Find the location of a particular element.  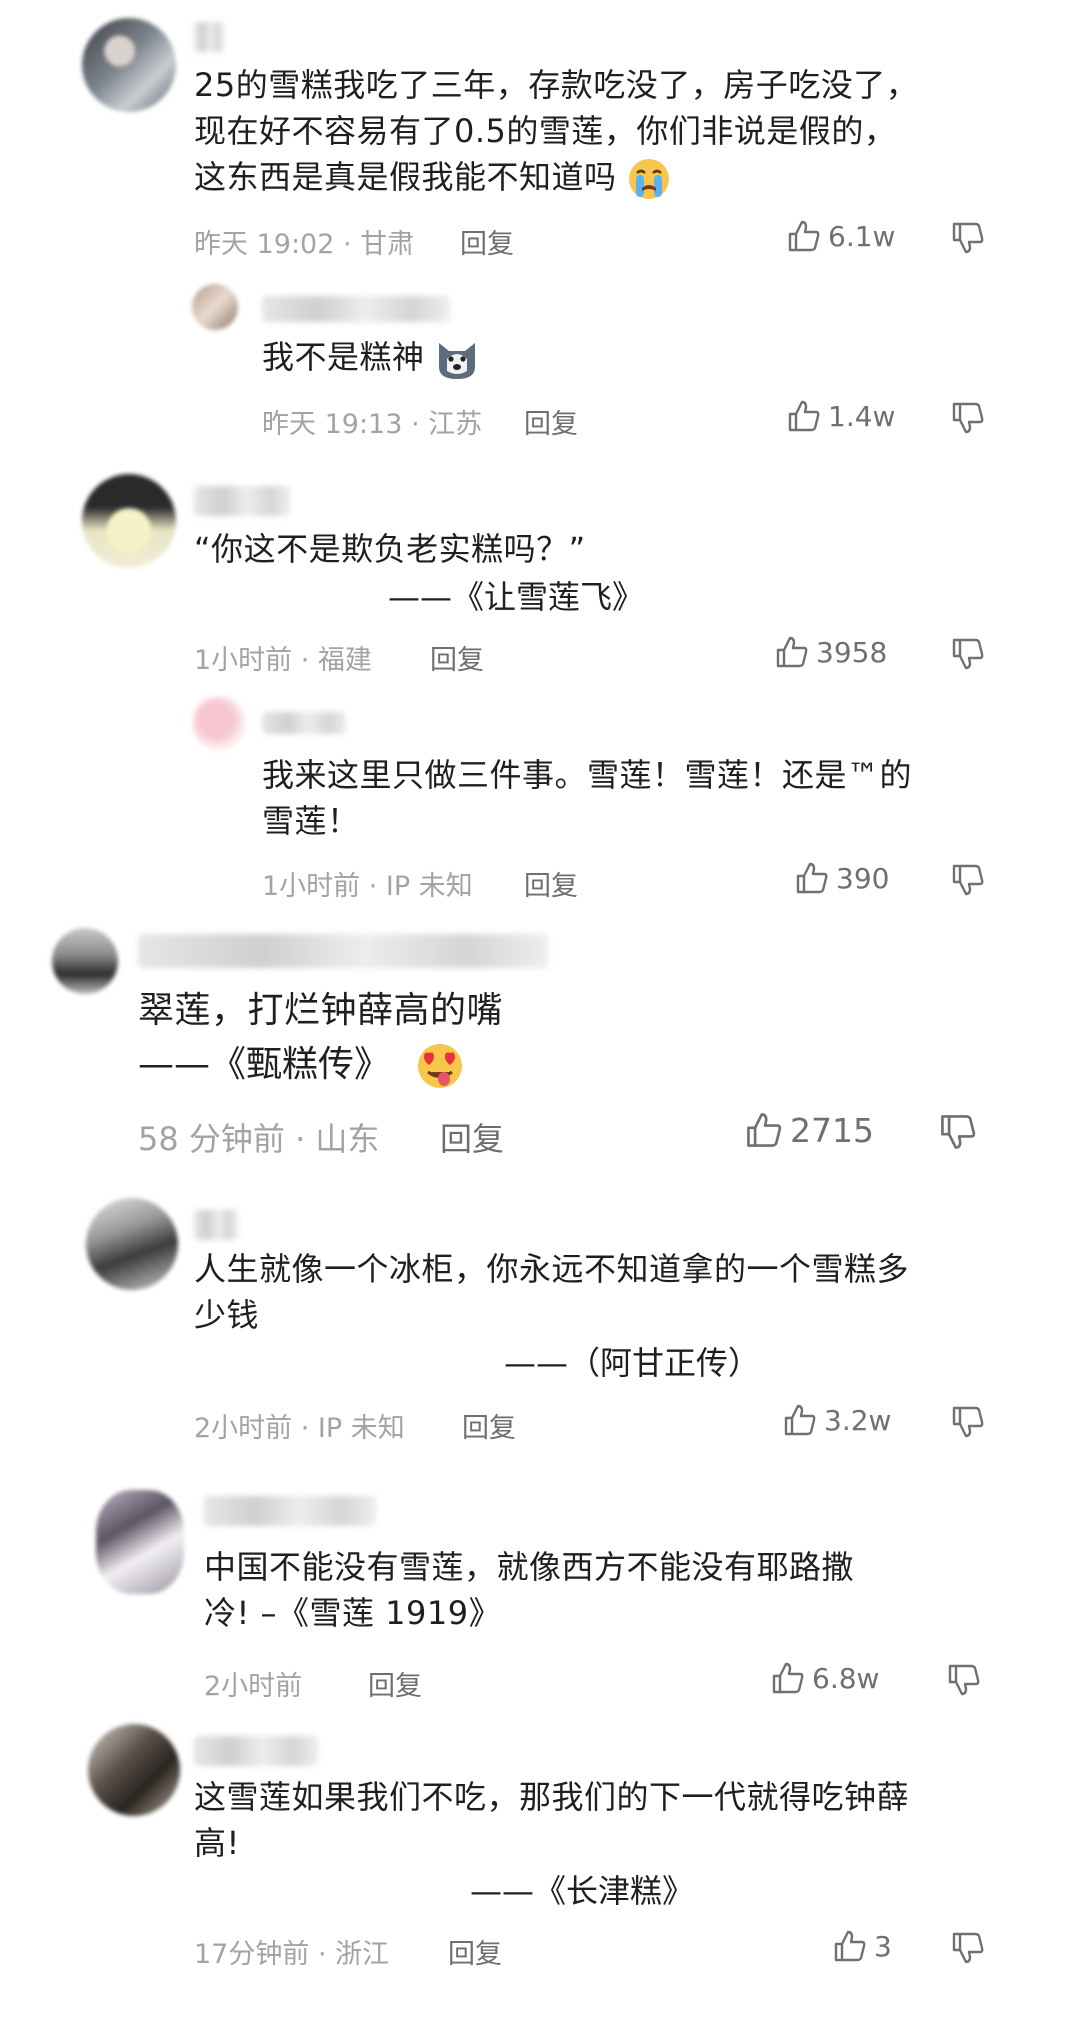

like-button: 390 is located at coordinates (841, 878).